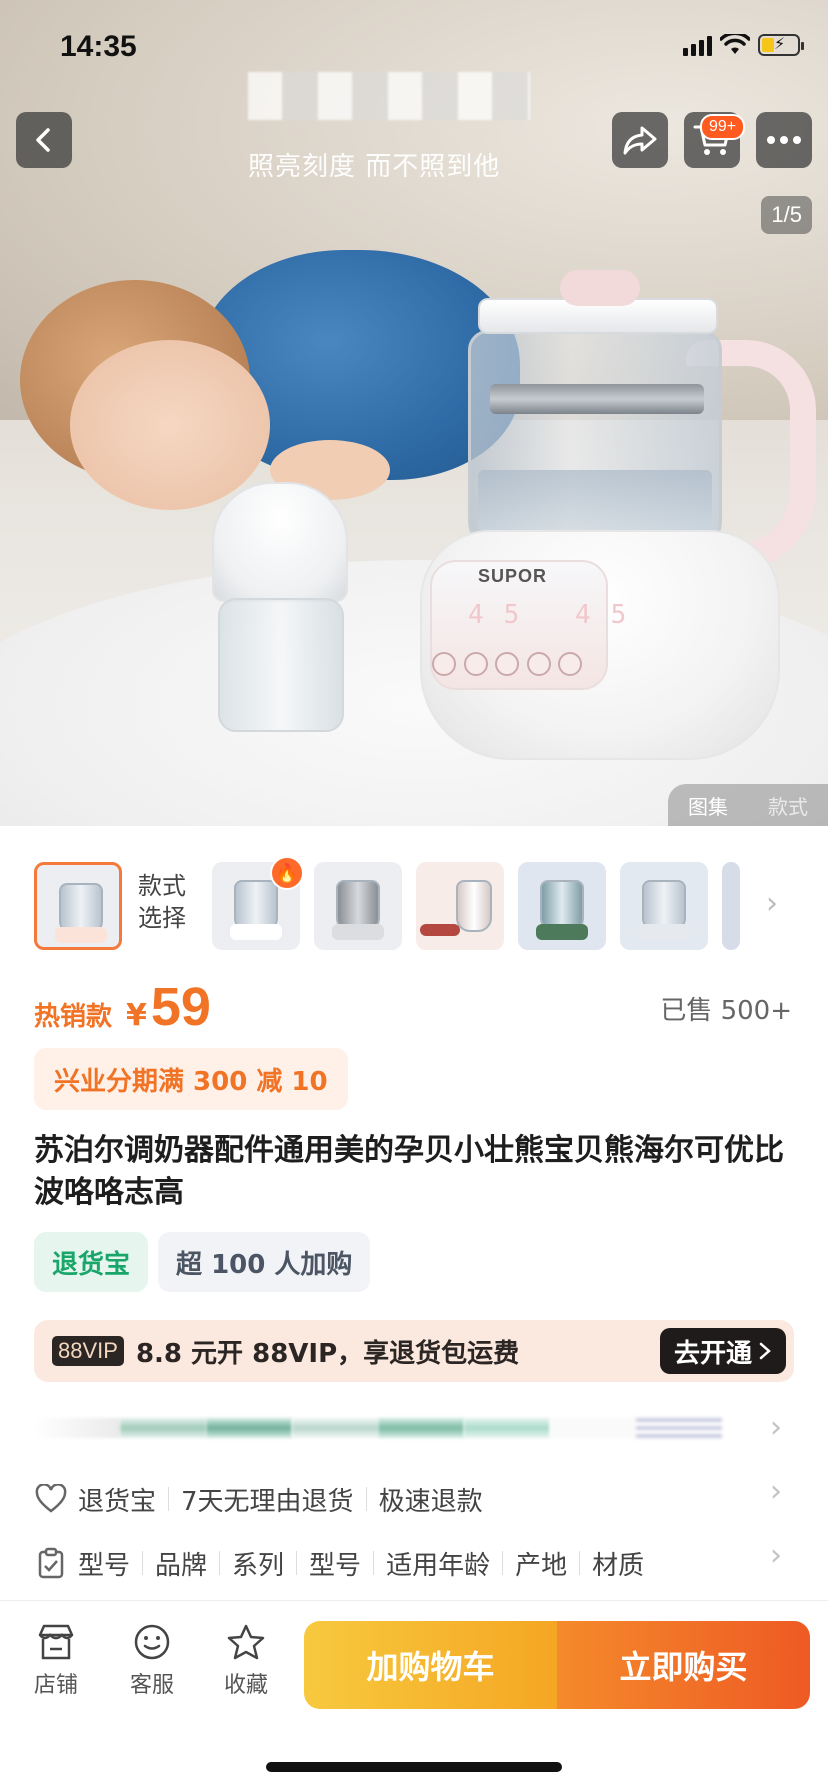 The height and width of the screenshot is (1792, 828). Describe the element at coordinates (104, 1565) in the screenshot. I see `param-model: 型号` at that location.